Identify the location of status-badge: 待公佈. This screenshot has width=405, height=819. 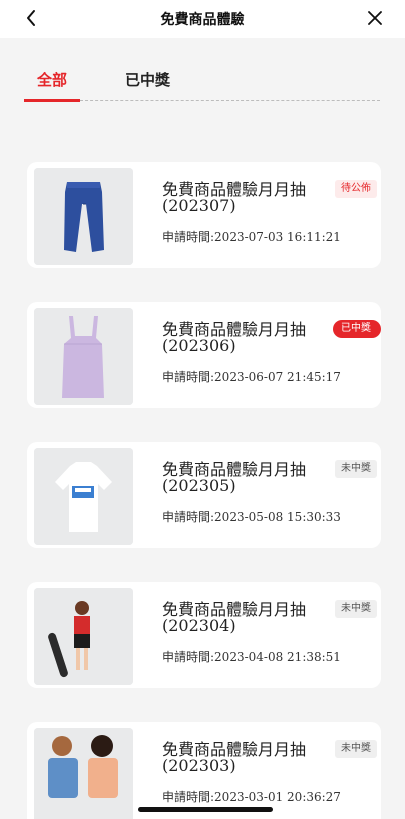
(356, 189).